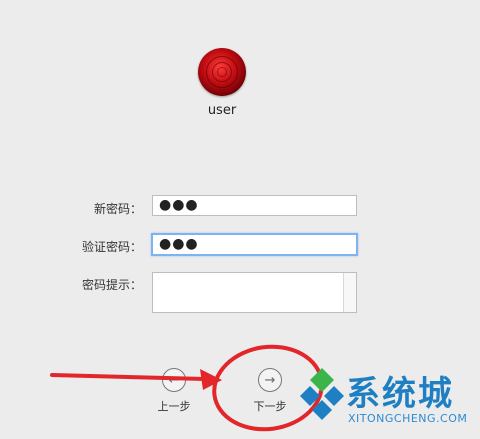 The height and width of the screenshot is (439, 480). I want to click on watermark-subtitle: XITONGCHENG.COM, so click(408, 418).